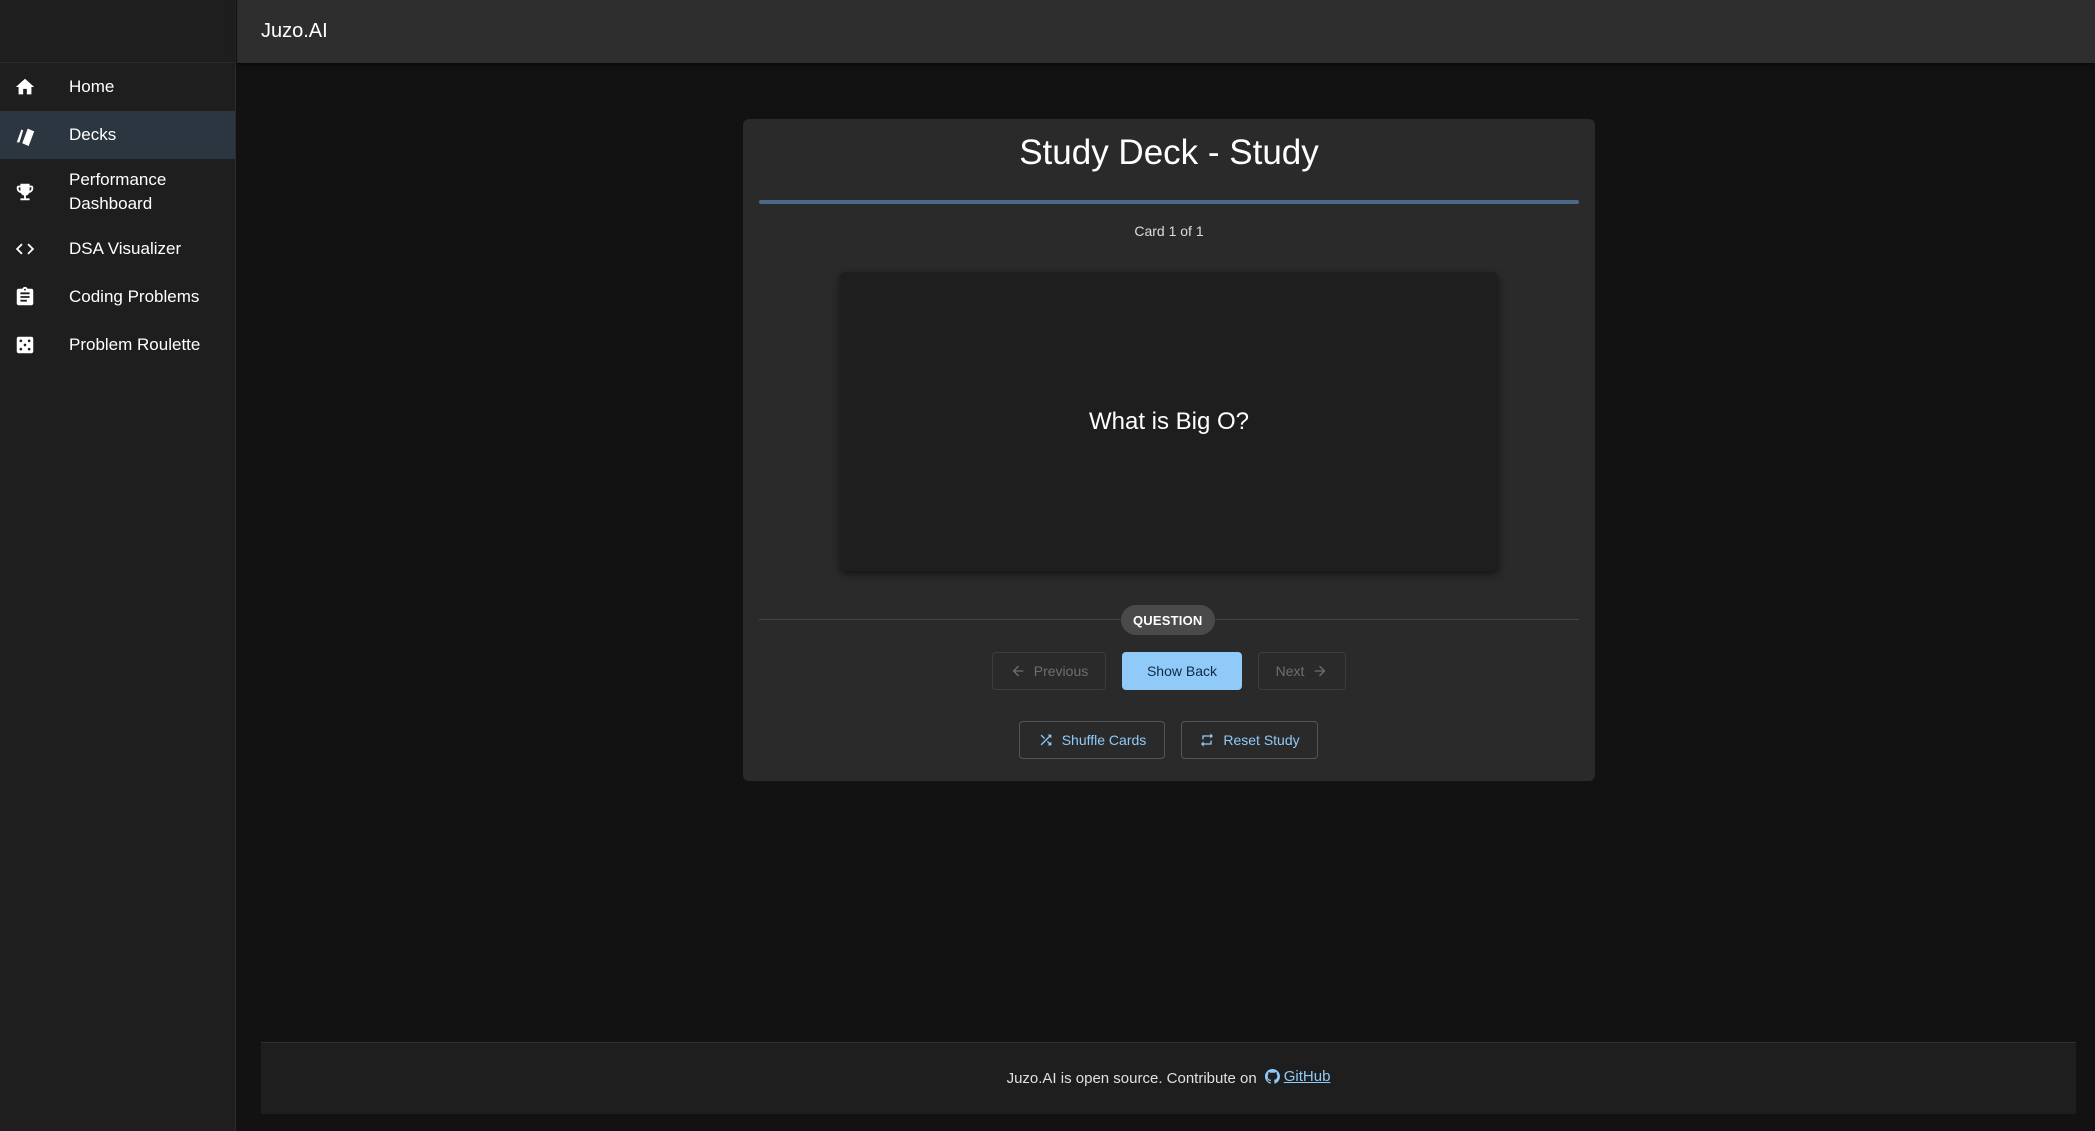  I want to click on next-button: Next, so click(1302, 671).